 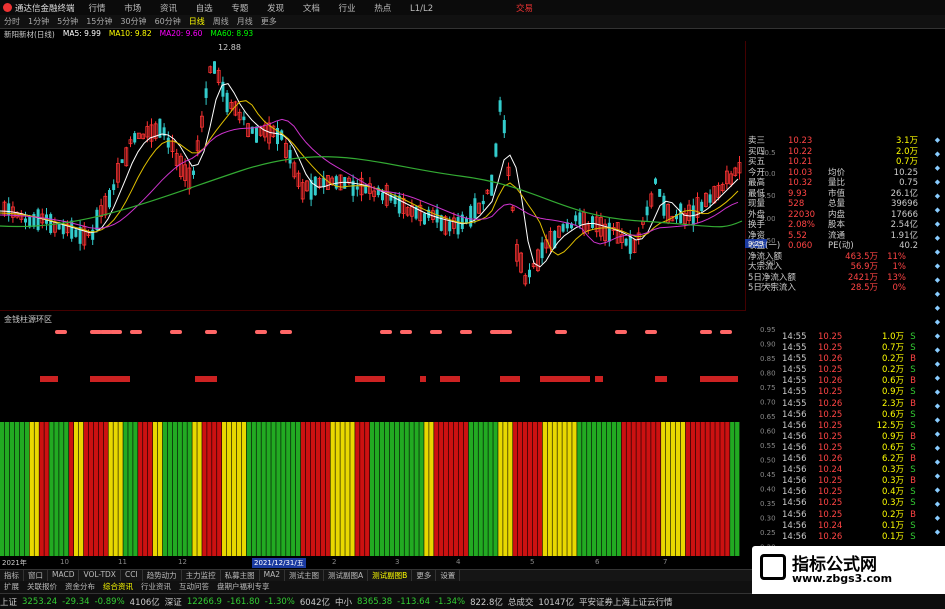 I want to click on indicator-tab: MACD, so click(x=64, y=575).